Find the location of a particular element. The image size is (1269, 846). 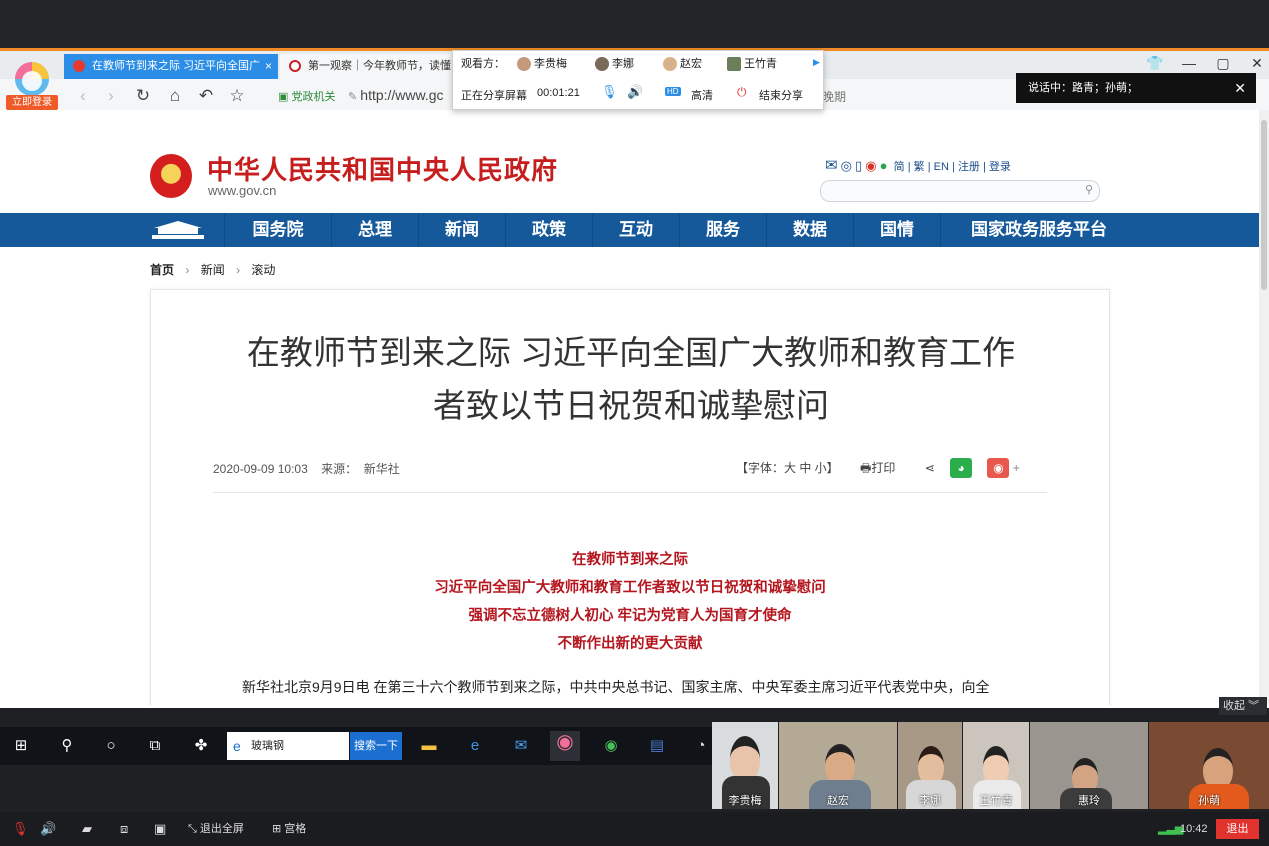

nav-premier: 总理 is located at coordinates (374, 230).